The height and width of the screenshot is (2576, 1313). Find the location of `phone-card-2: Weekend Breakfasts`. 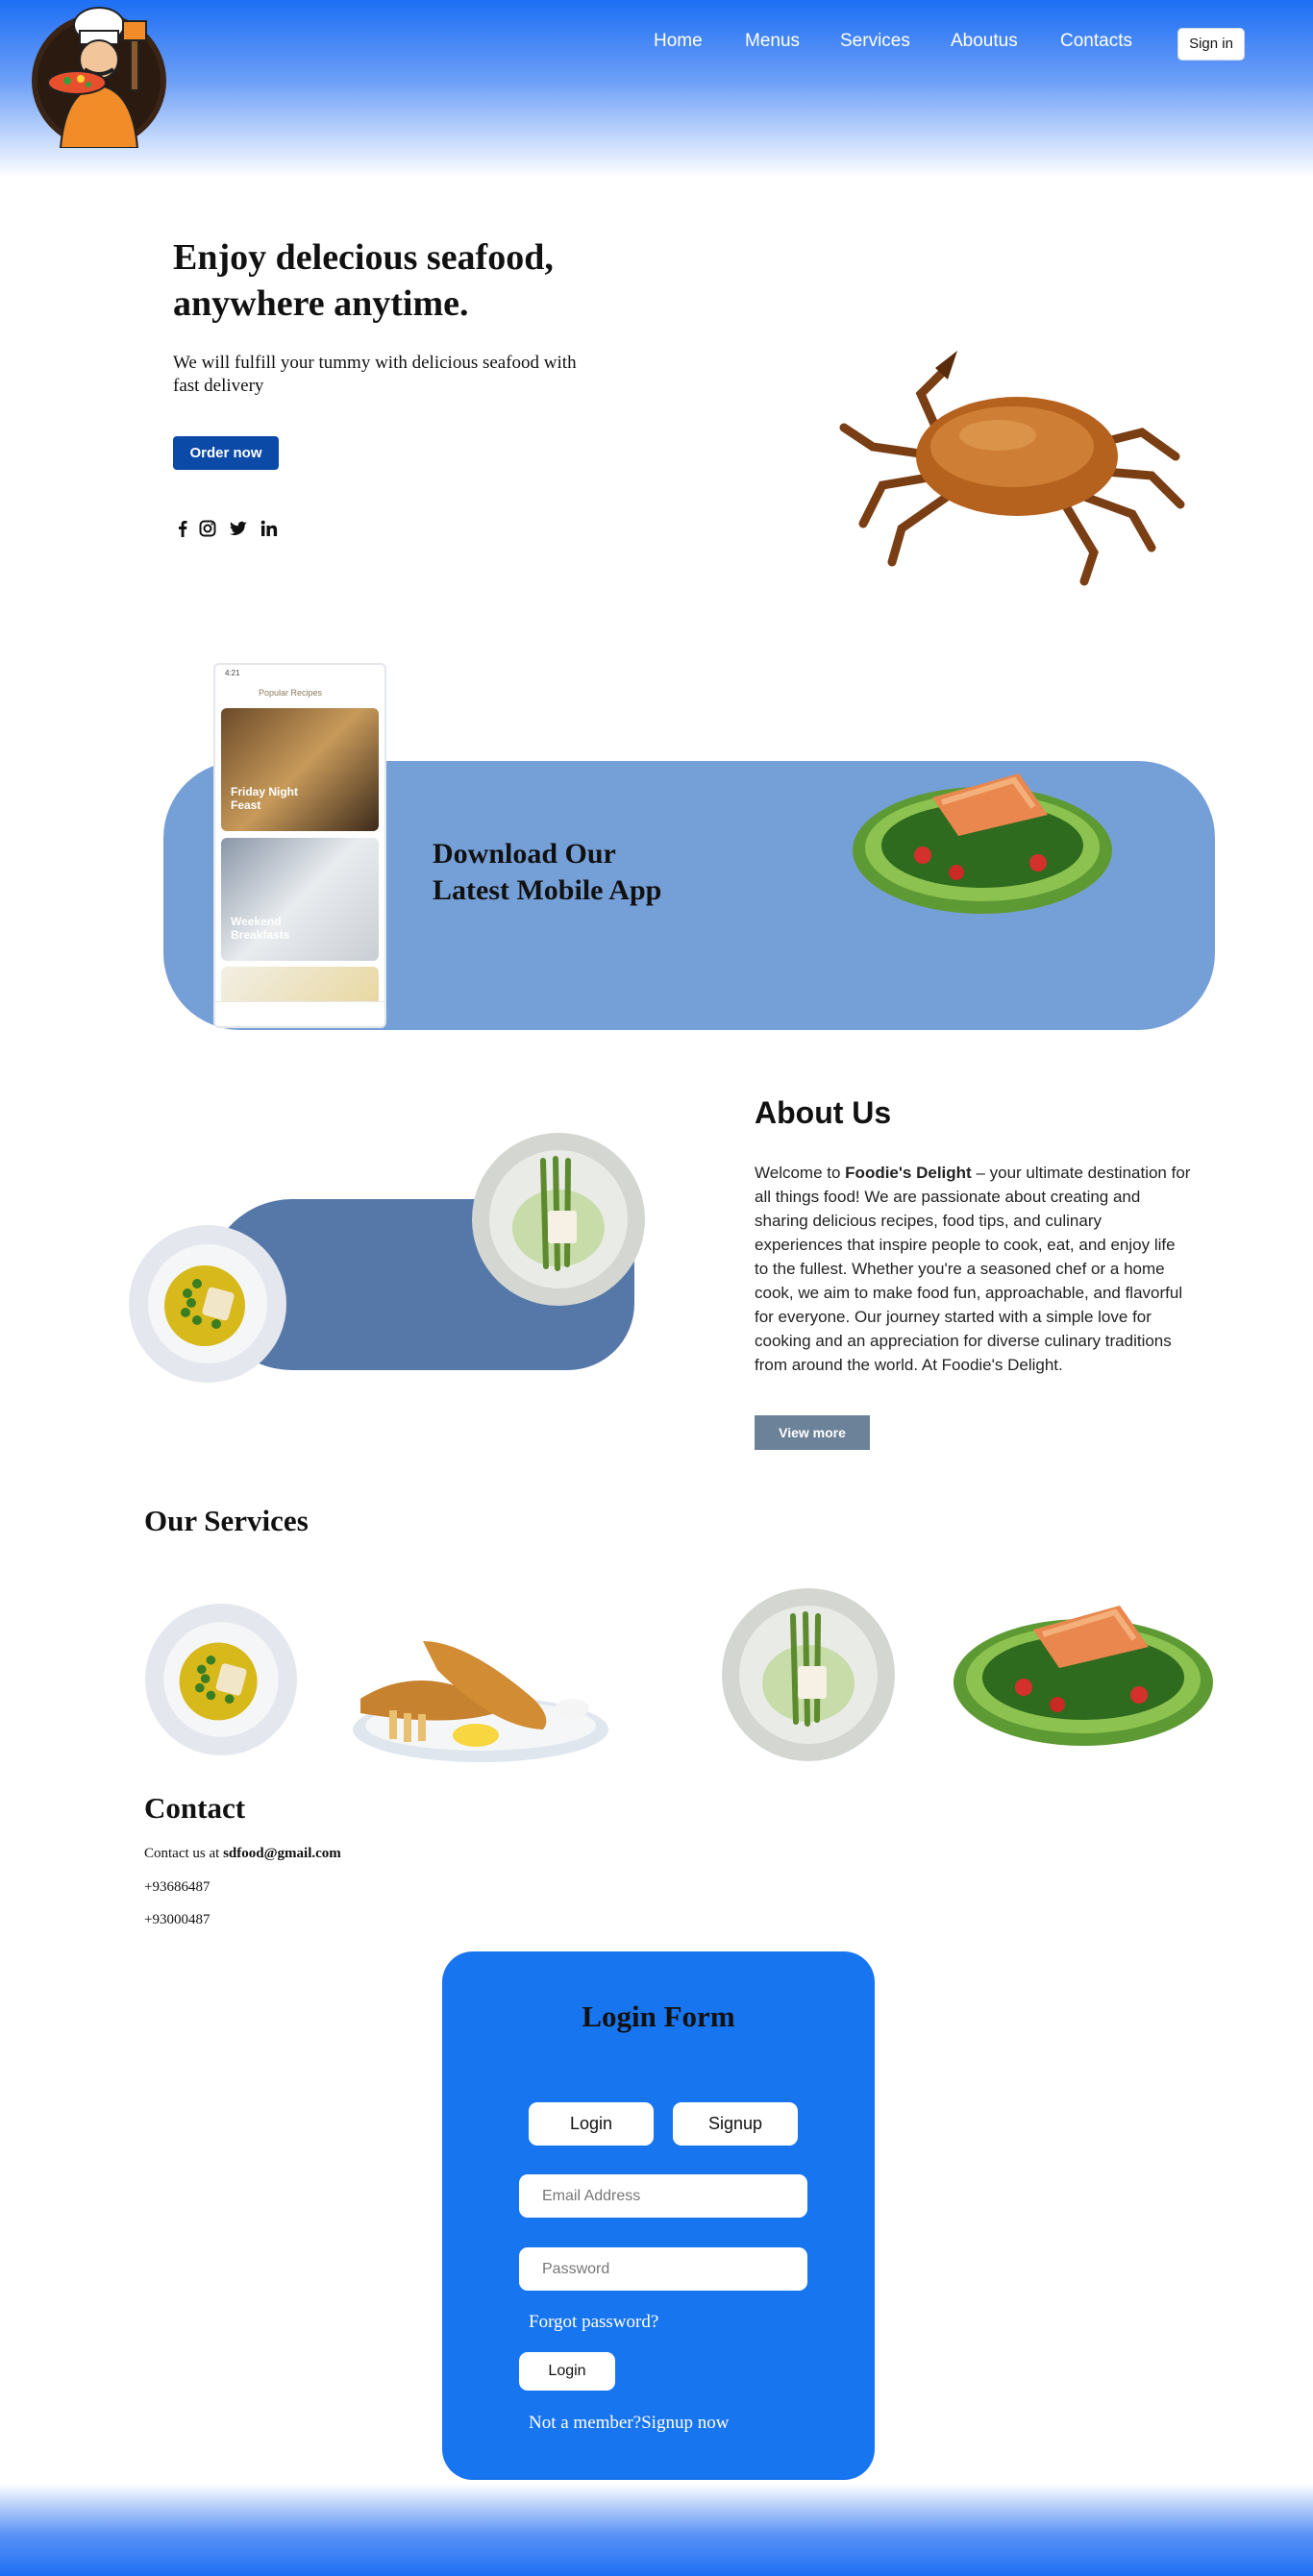

phone-card-2: Weekend Breakfasts is located at coordinates (300, 899).